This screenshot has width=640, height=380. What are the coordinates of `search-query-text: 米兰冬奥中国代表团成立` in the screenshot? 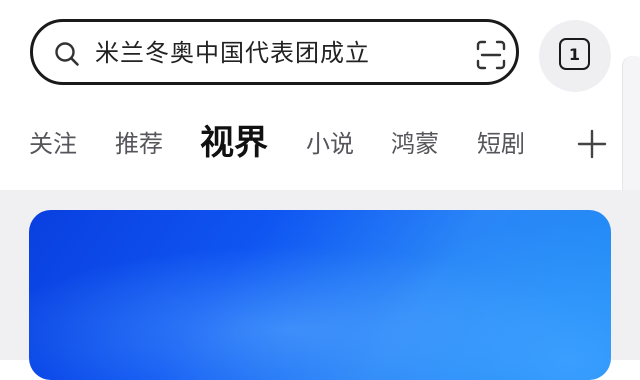 It's located at (232, 53).